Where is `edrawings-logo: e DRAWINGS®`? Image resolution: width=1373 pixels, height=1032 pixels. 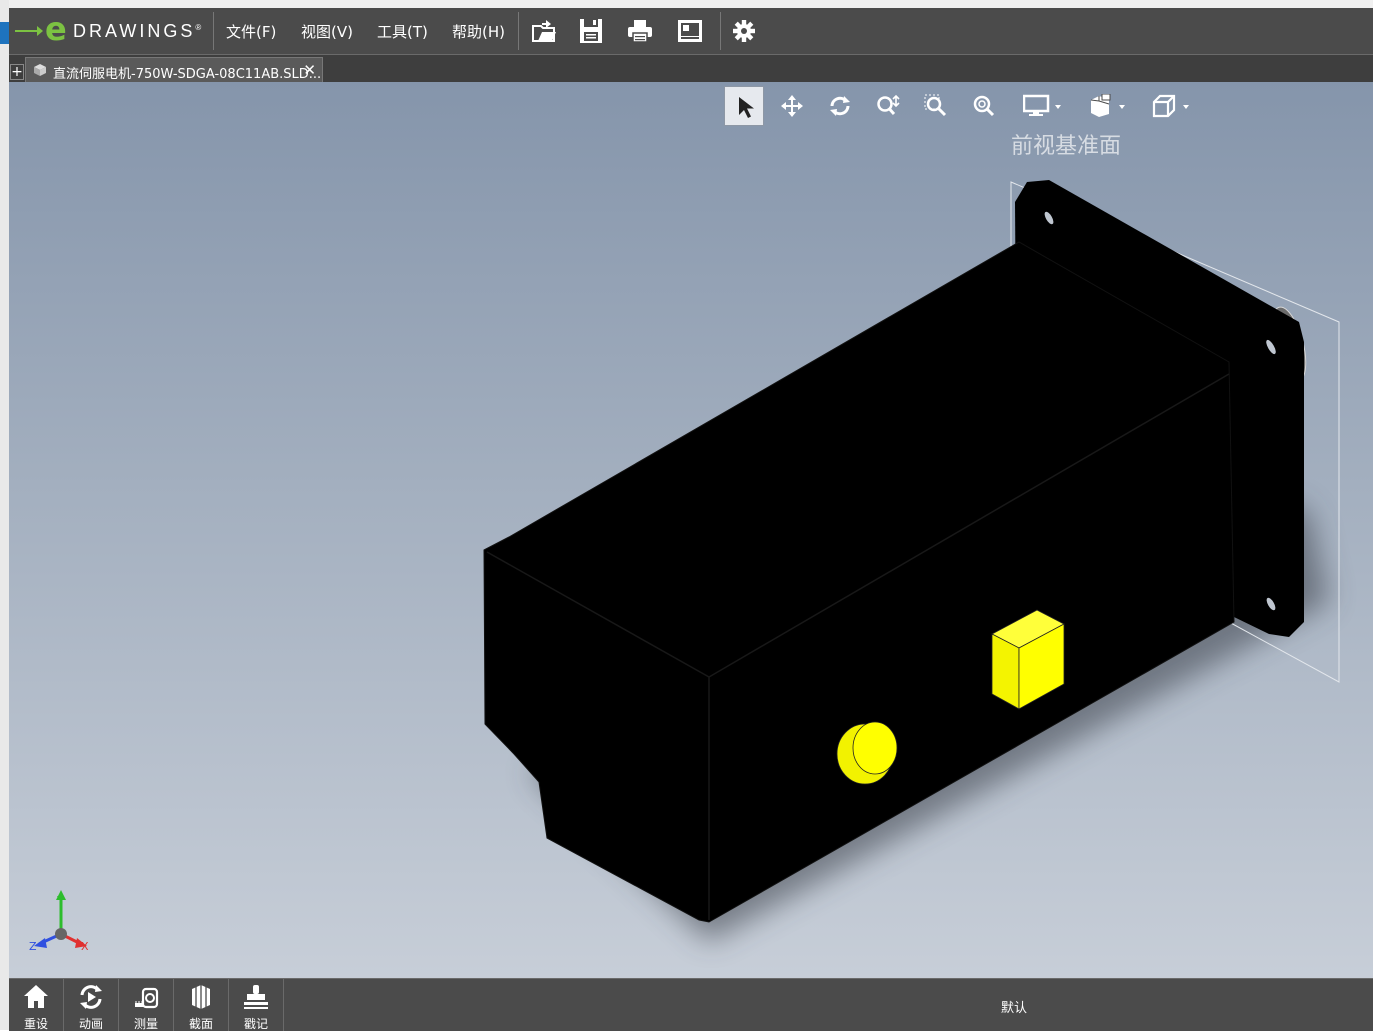
edrawings-logo: e DRAWINGS® is located at coordinates (113, 29).